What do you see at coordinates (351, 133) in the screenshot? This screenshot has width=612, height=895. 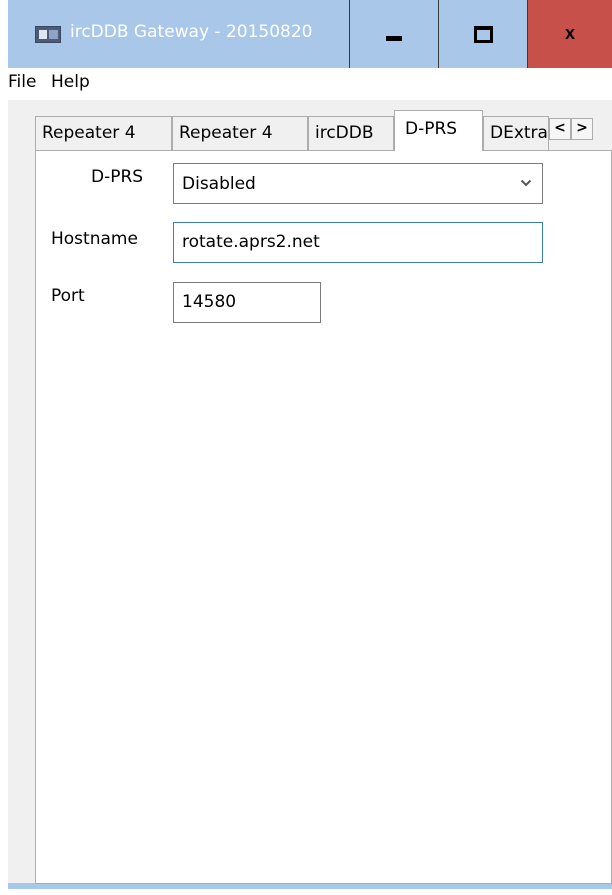 I see `tab-ircddb: ircDDB` at bounding box center [351, 133].